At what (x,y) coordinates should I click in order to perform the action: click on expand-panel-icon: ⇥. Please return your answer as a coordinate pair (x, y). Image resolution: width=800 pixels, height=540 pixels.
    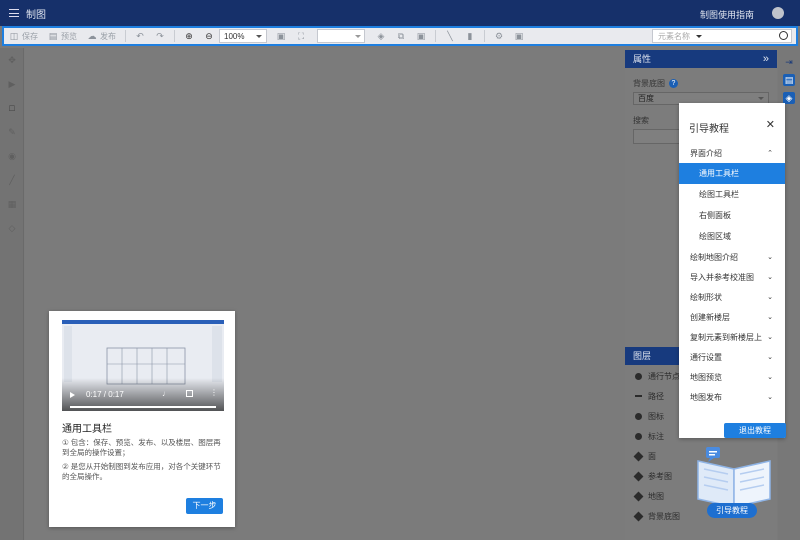
    Looking at the image, I should click on (789, 62).